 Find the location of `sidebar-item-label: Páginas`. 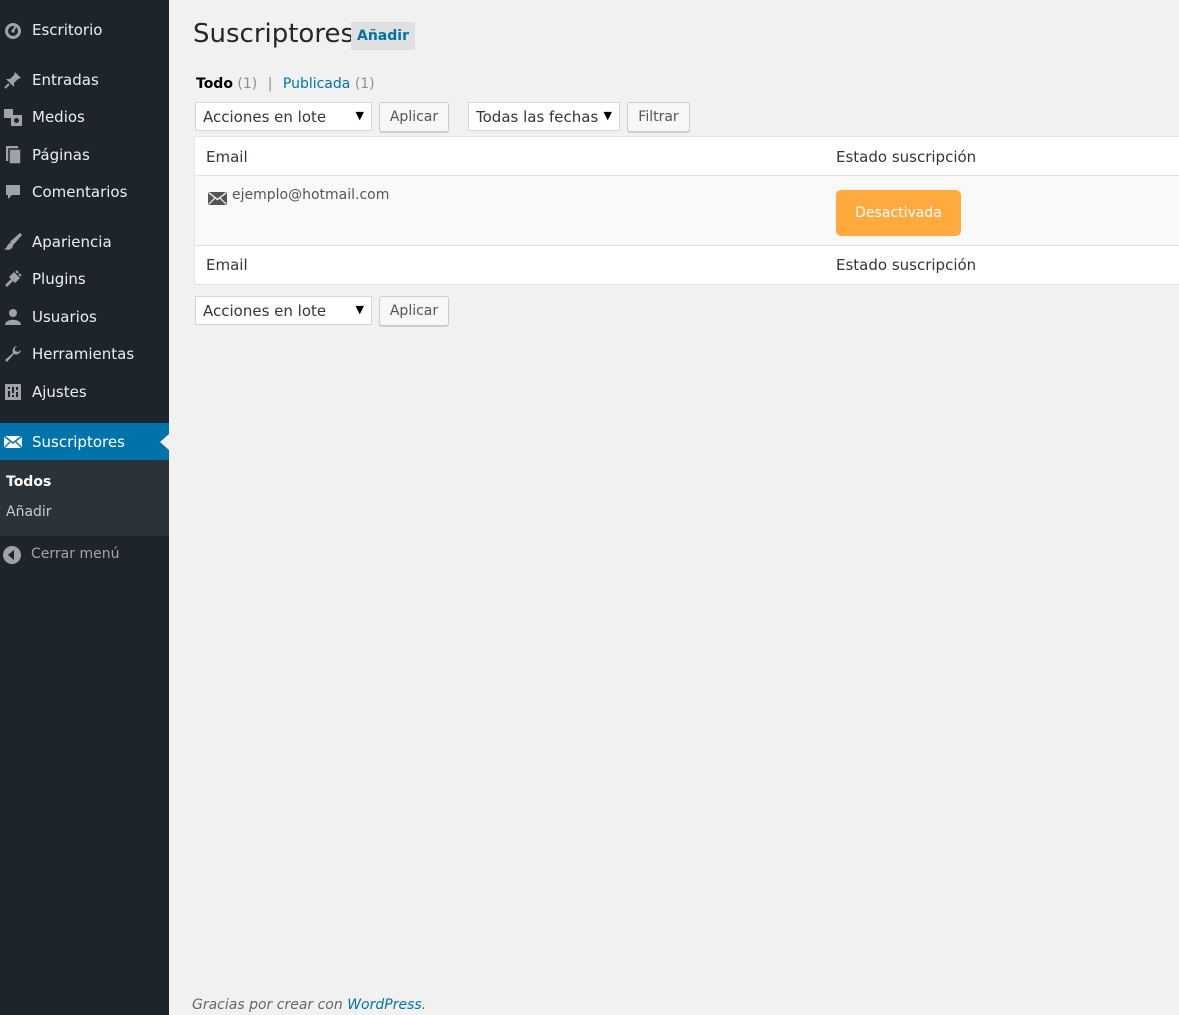

sidebar-item-label: Páginas is located at coordinates (61, 155).